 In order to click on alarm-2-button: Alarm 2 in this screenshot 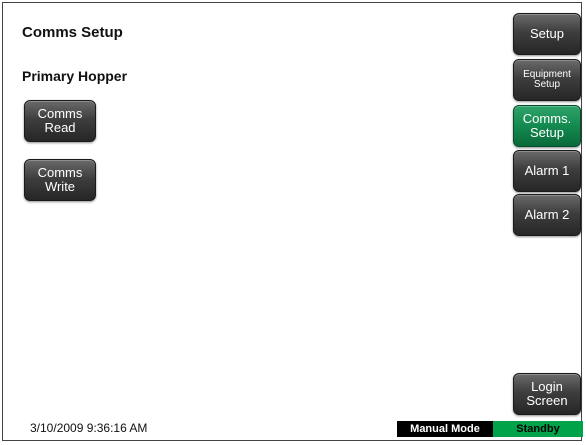, I will do `click(547, 215)`.